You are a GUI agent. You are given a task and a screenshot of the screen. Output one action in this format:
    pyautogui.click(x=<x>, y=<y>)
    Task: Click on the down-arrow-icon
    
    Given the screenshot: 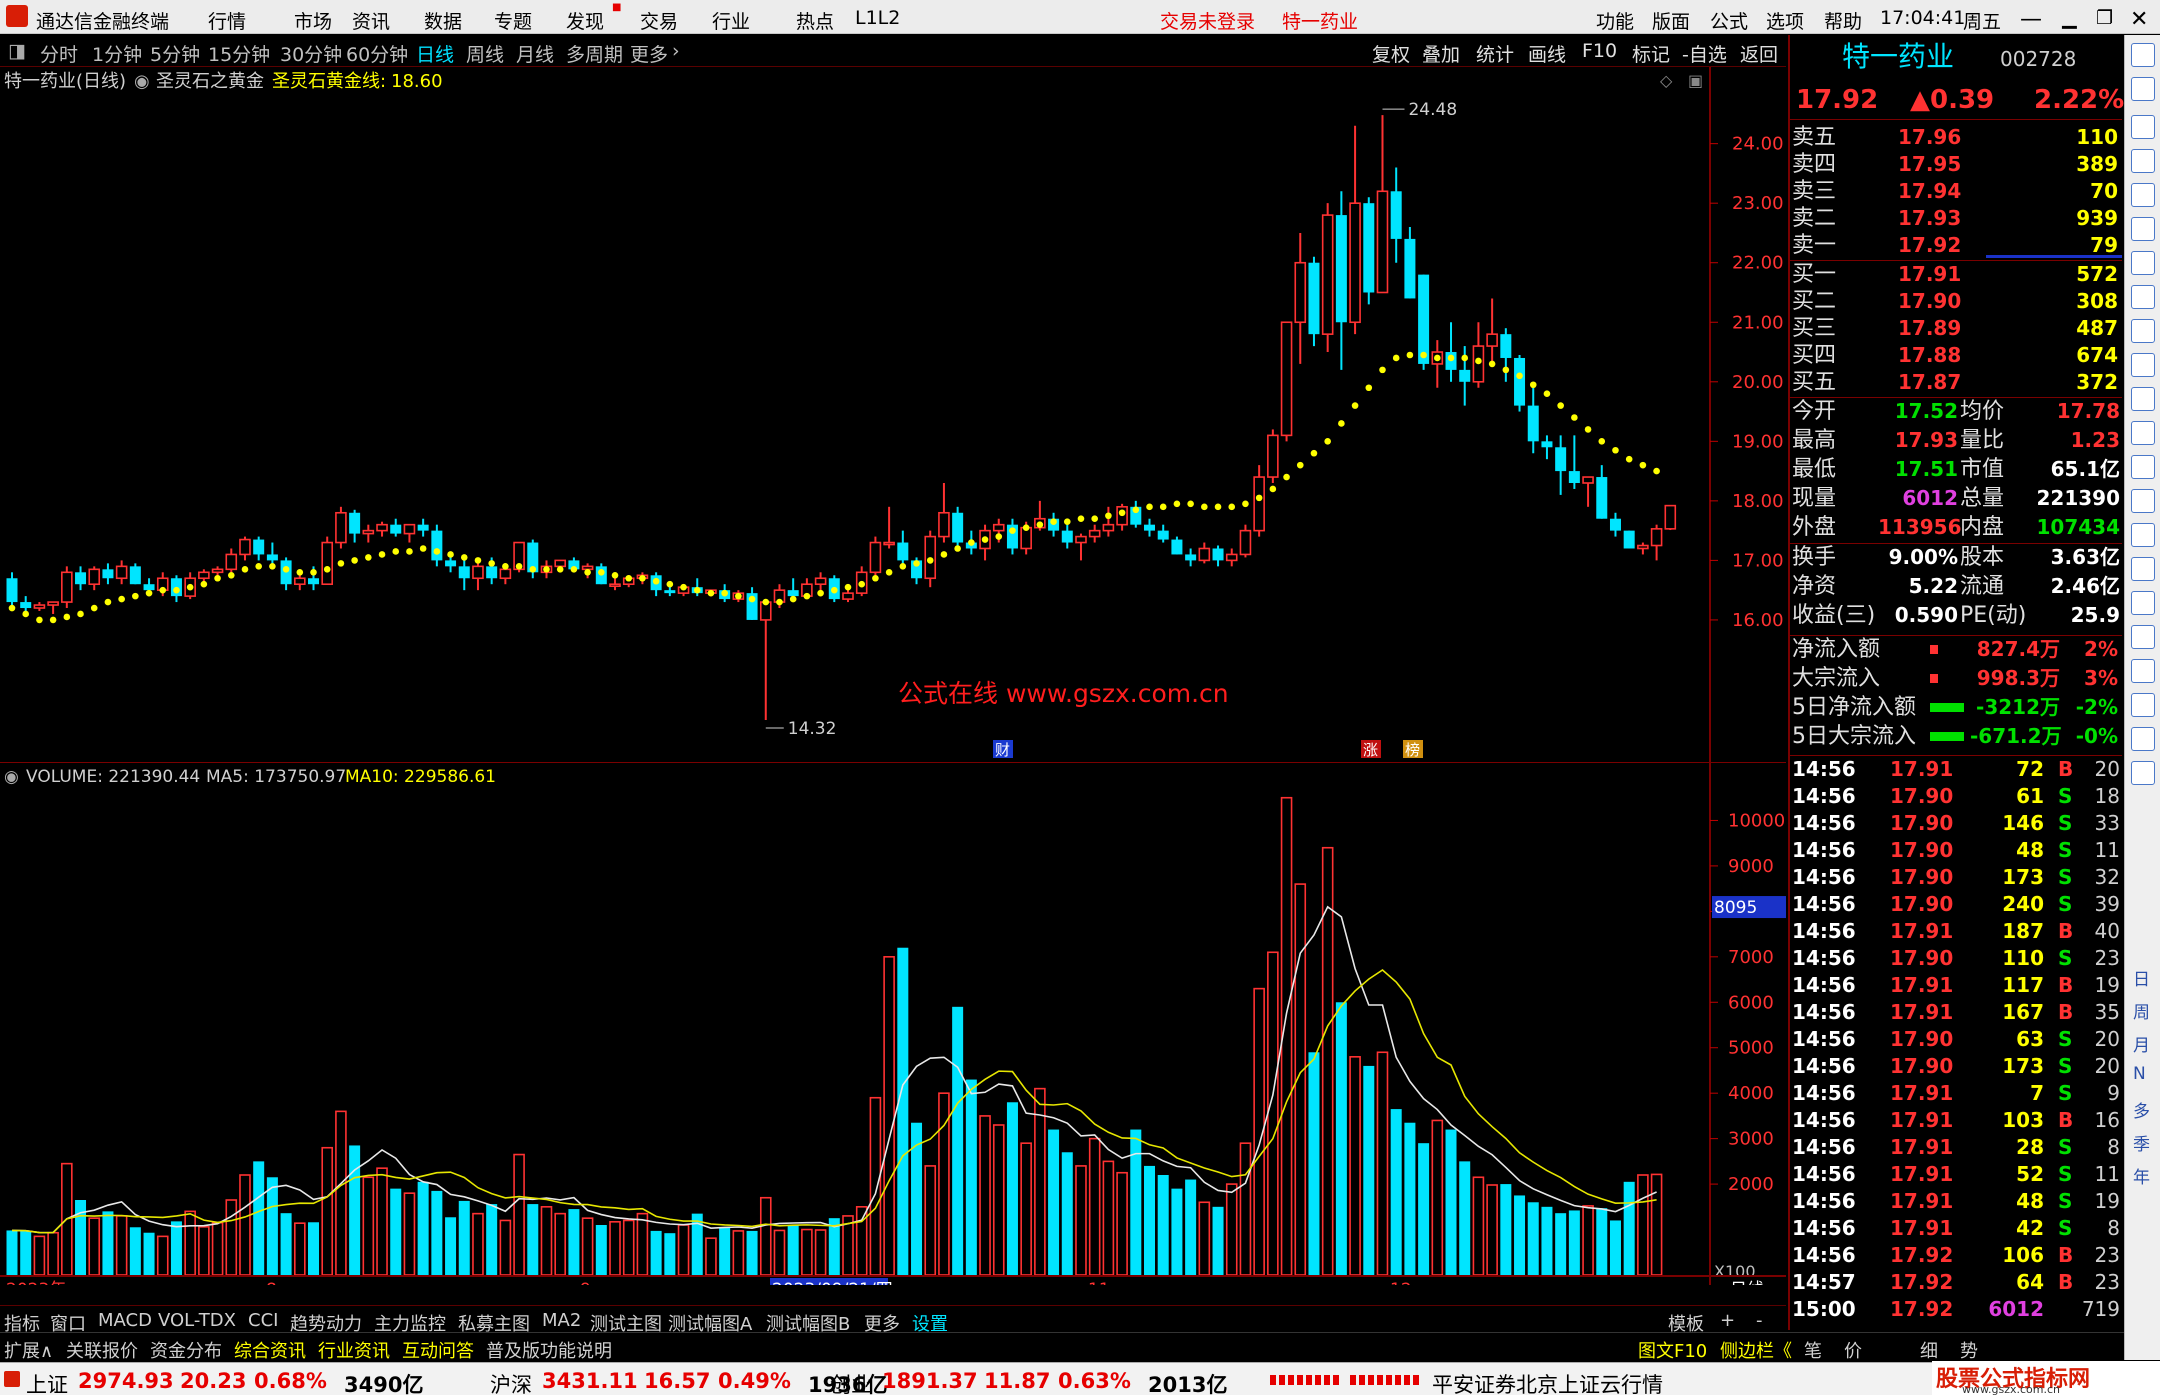 What is the action you would take?
    pyautogui.click(x=2143, y=127)
    